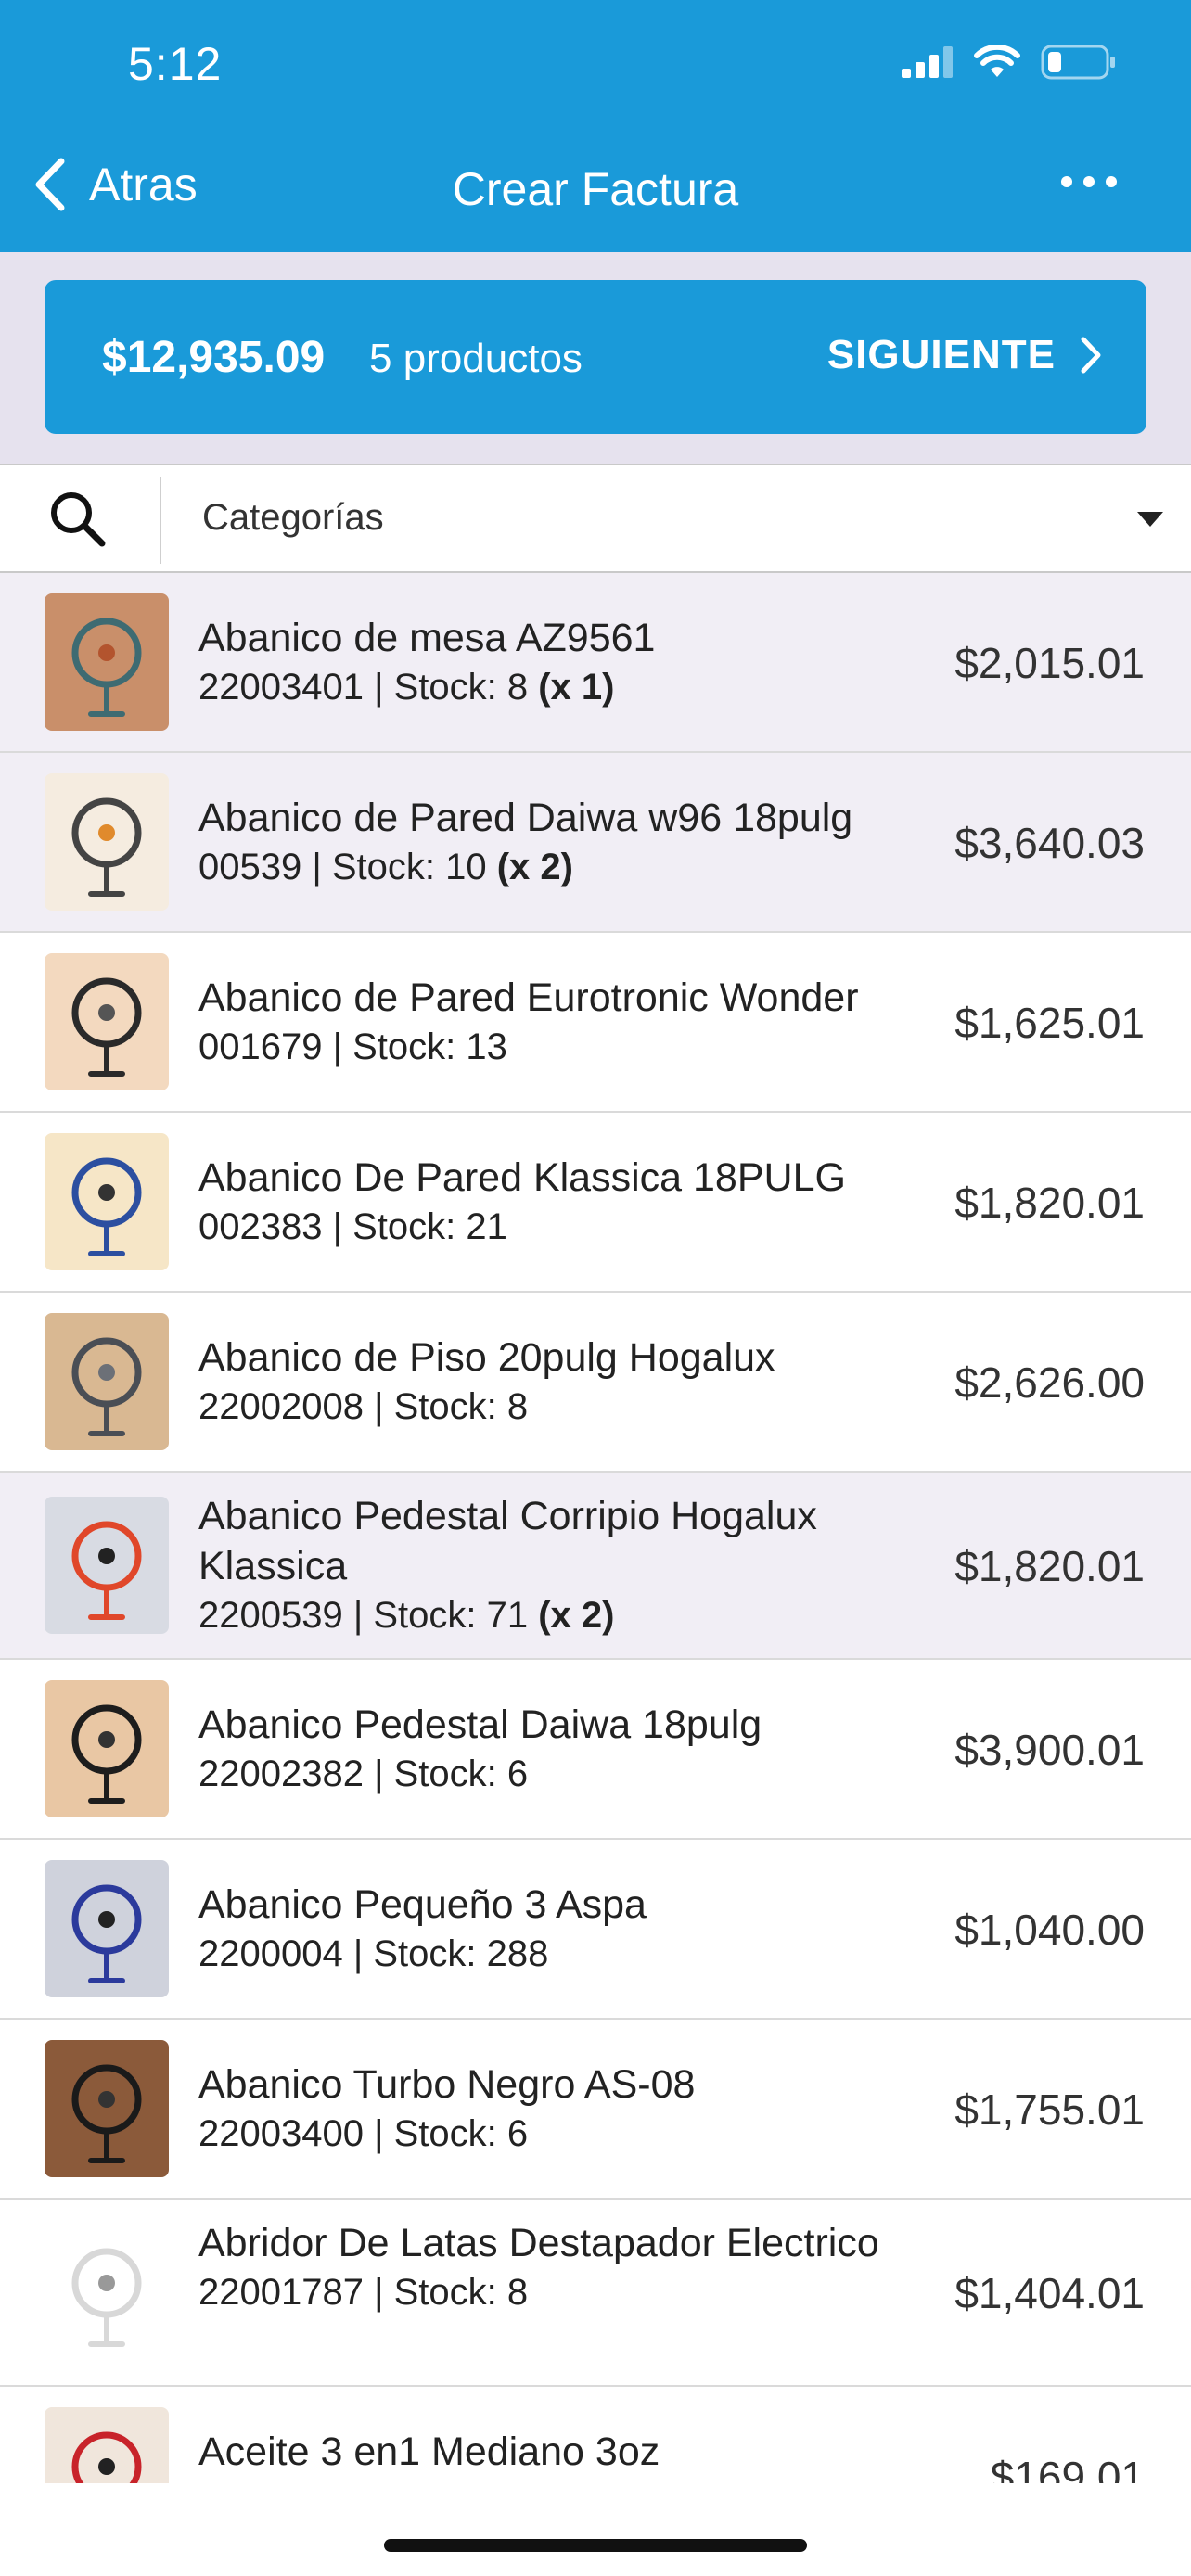 The image size is (1191, 2576). What do you see at coordinates (214, 358) in the screenshot?
I see `invoice-total: $12,935.09` at bounding box center [214, 358].